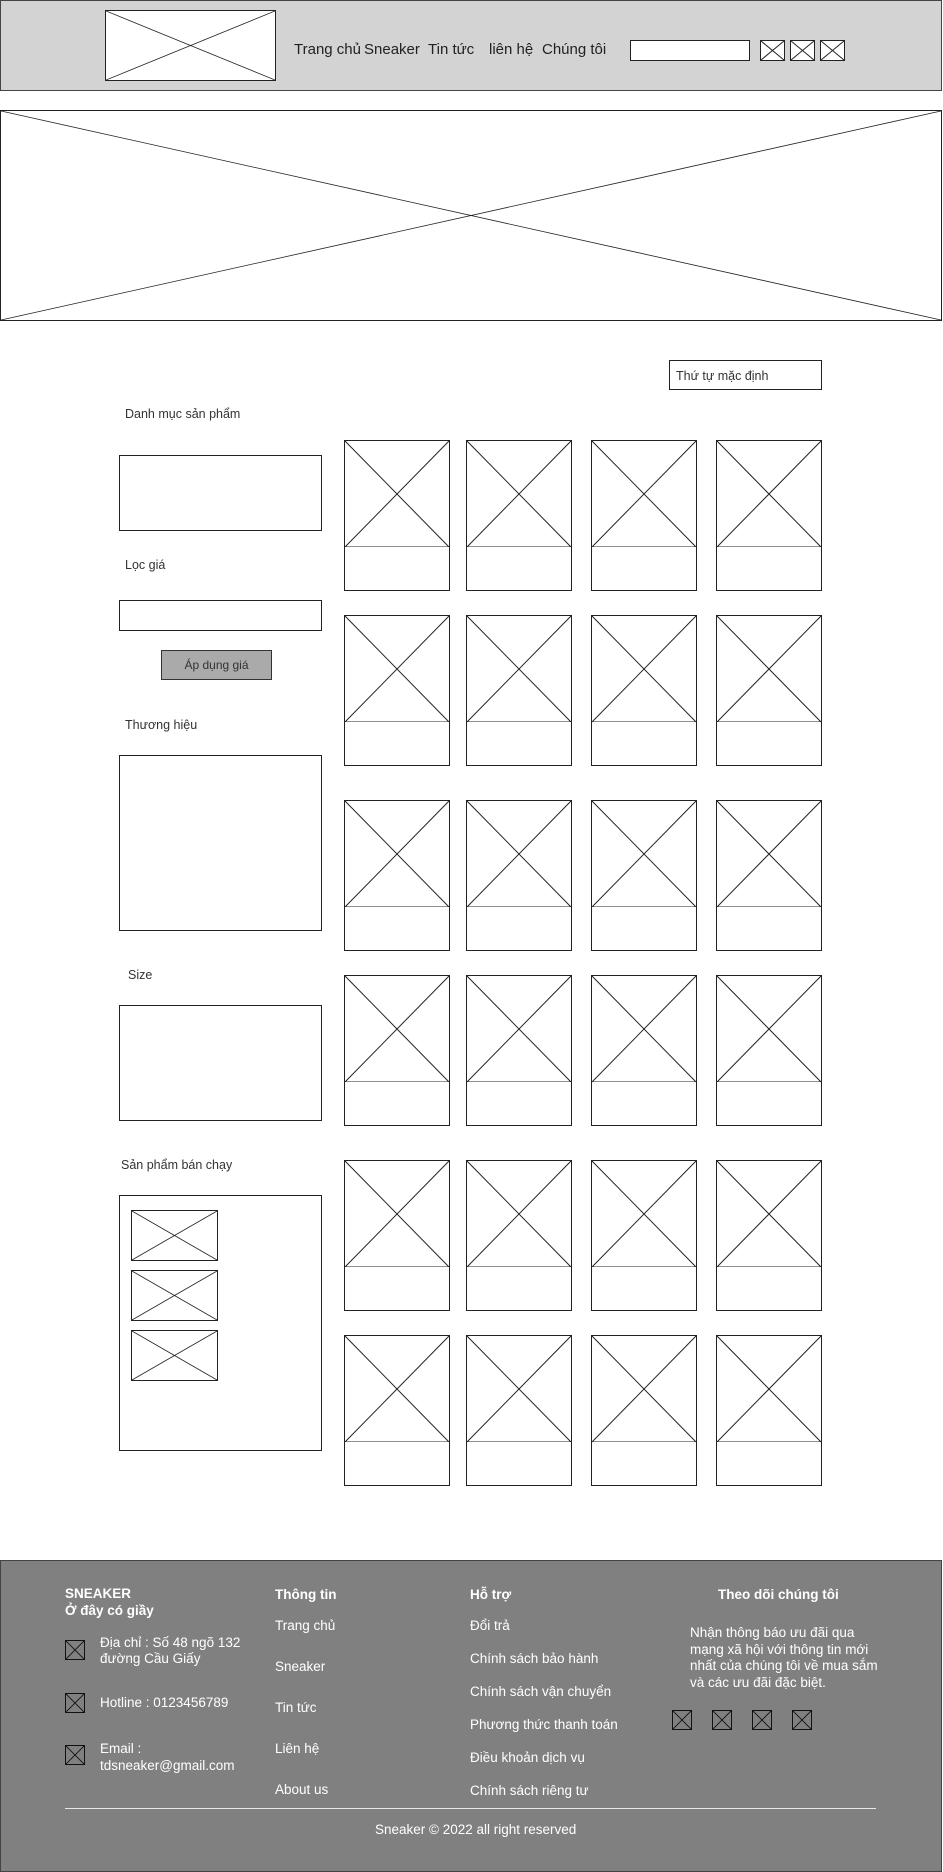 The width and height of the screenshot is (943, 1872). Describe the element at coordinates (722, 1720) in the screenshot. I see `instagram-icon` at that location.